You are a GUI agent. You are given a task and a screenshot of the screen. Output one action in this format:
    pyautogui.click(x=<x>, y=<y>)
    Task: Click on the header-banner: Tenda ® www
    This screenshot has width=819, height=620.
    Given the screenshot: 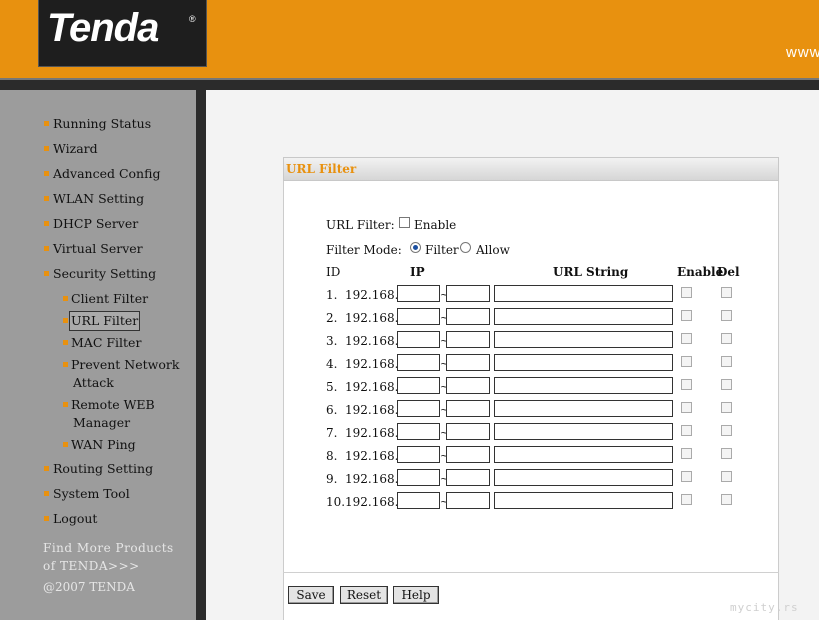 What is the action you would take?
    pyautogui.click(x=409, y=39)
    